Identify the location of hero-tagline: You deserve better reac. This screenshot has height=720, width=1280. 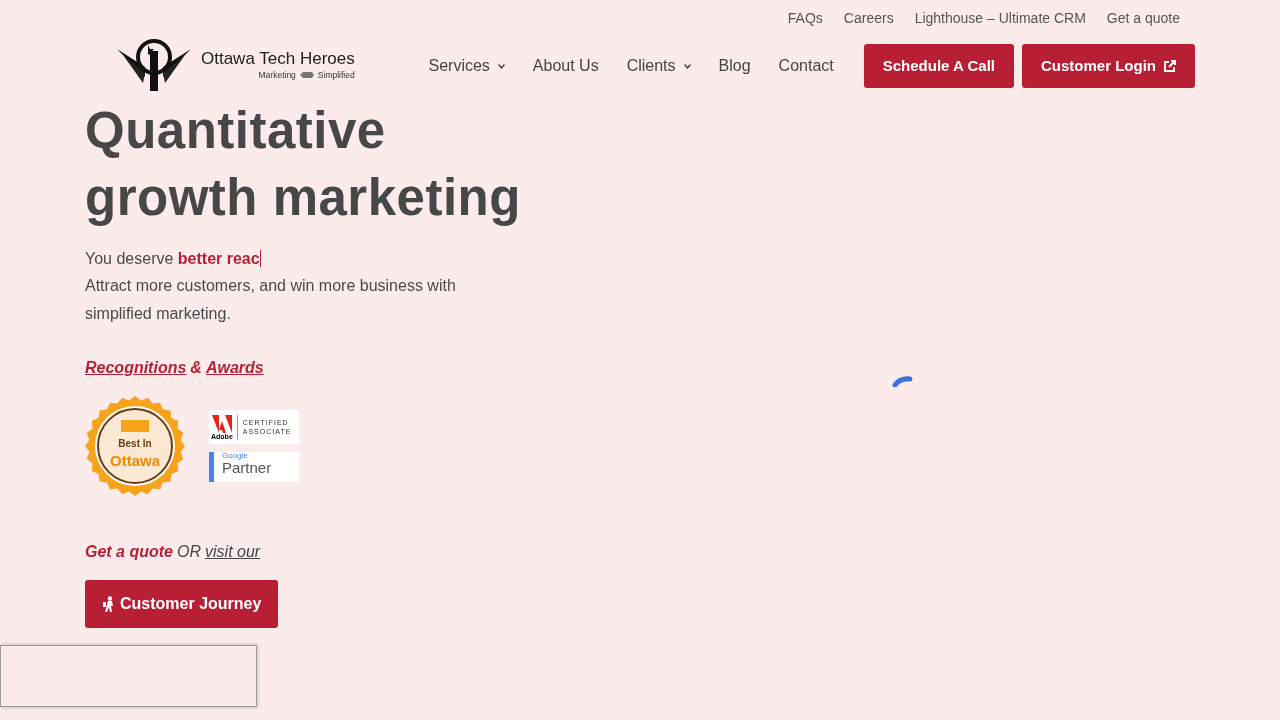
(172, 259).